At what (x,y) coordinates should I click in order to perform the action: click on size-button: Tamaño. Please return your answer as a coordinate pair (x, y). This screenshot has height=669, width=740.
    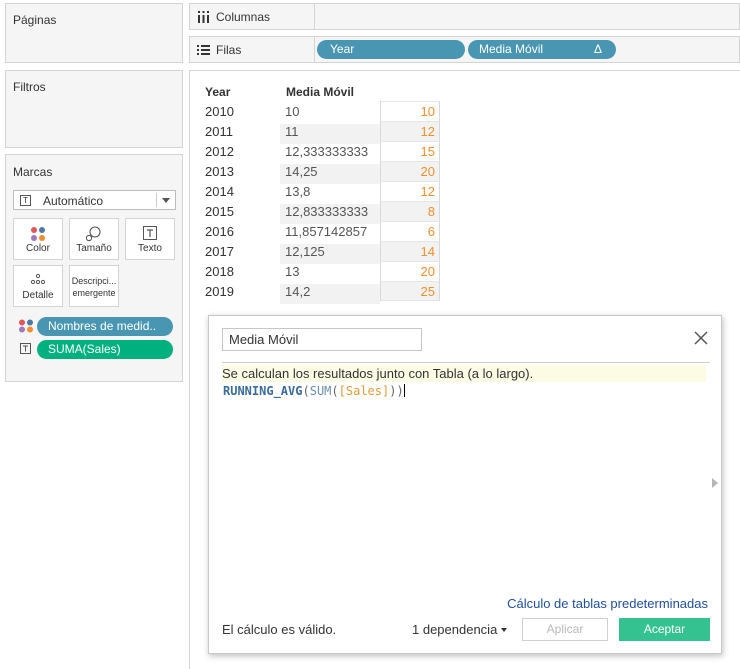
    Looking at the image, I should click on (94, 239).